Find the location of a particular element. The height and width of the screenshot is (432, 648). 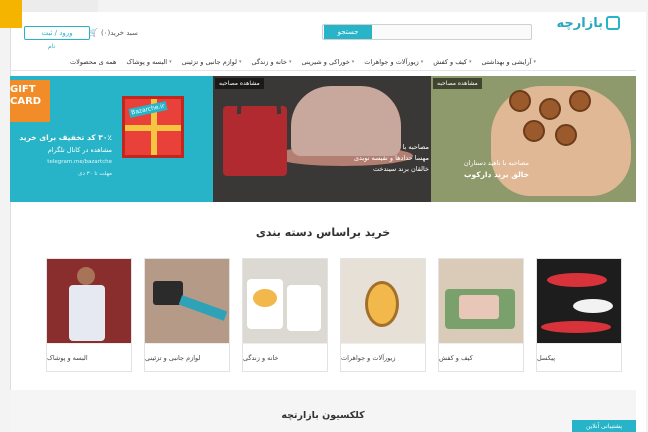

nav-label: همه ی محصولات is located at coordinates (93, 62).